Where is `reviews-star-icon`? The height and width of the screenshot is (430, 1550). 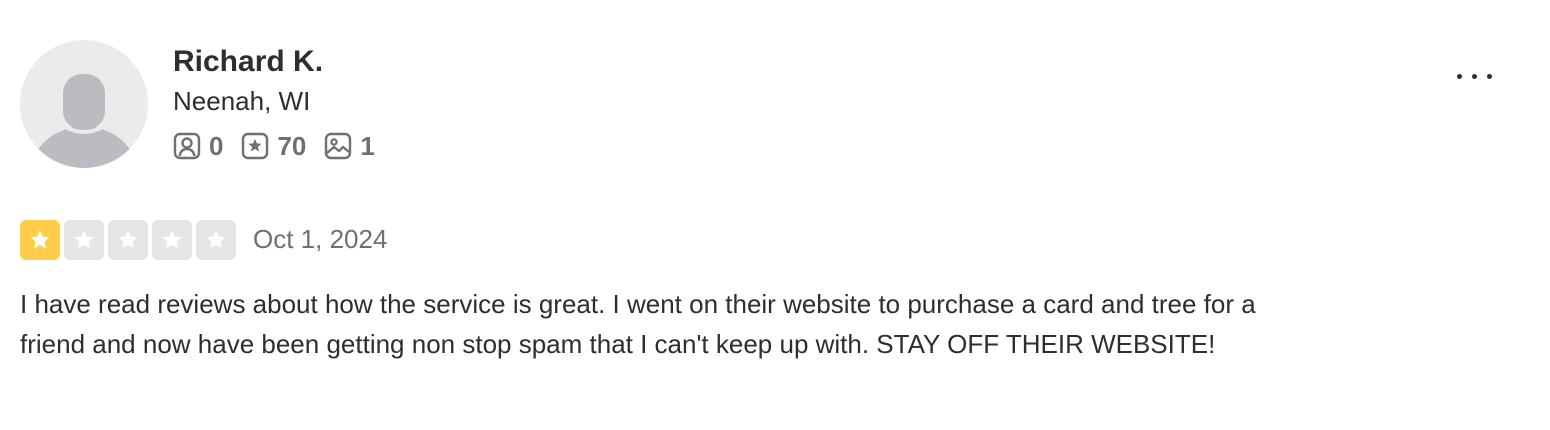
reviews-star-icon is located at coordinates (259, 146).